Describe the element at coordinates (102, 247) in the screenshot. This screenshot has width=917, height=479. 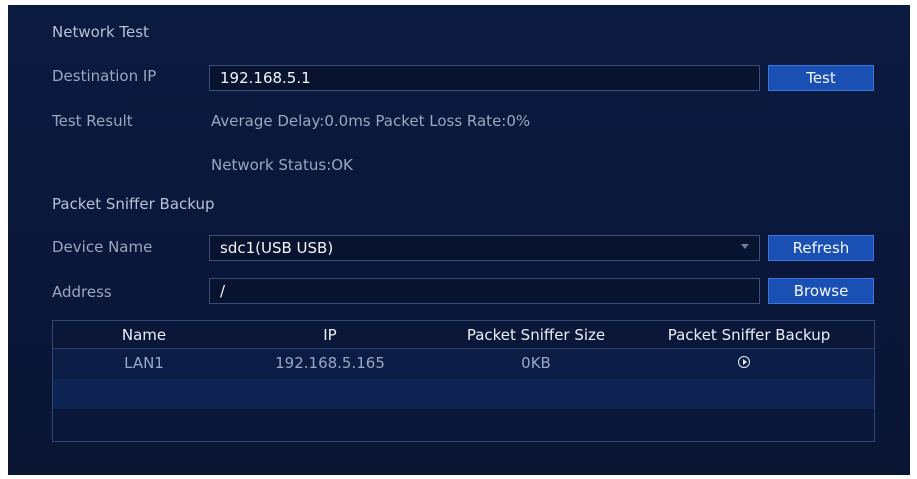
I see `device-name-label: Device Name` at that location.